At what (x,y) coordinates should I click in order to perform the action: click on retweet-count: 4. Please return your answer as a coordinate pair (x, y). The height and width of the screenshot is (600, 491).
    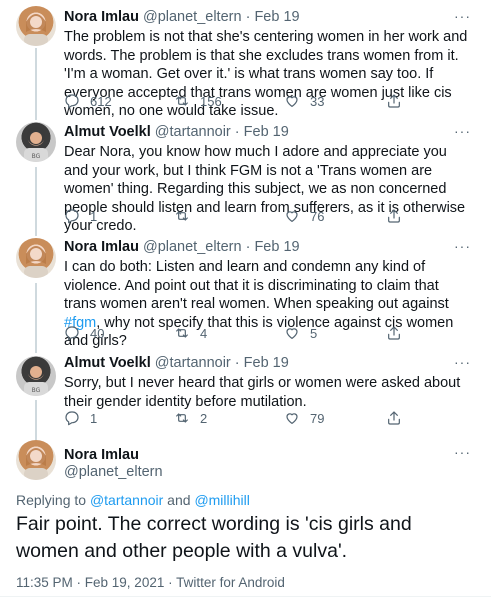
    Looking at the image, I should click on (204, 333).